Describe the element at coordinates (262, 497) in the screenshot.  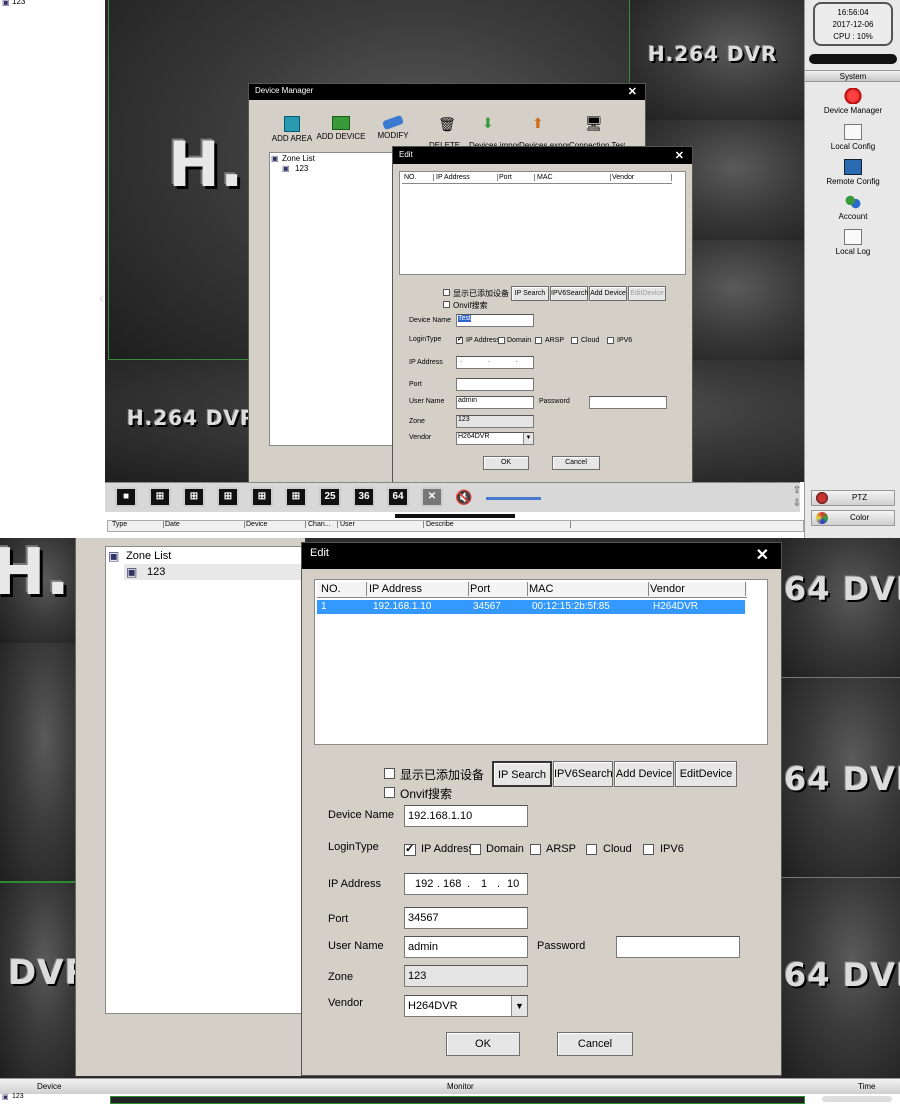
I see `layout-16-icon: ⊞` at that location.